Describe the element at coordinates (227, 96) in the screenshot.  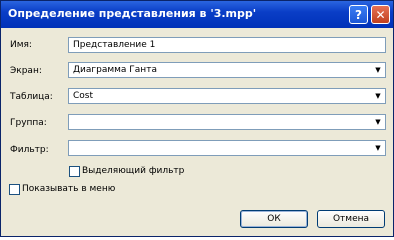
I see `table-select: Cost ▼` at that location.